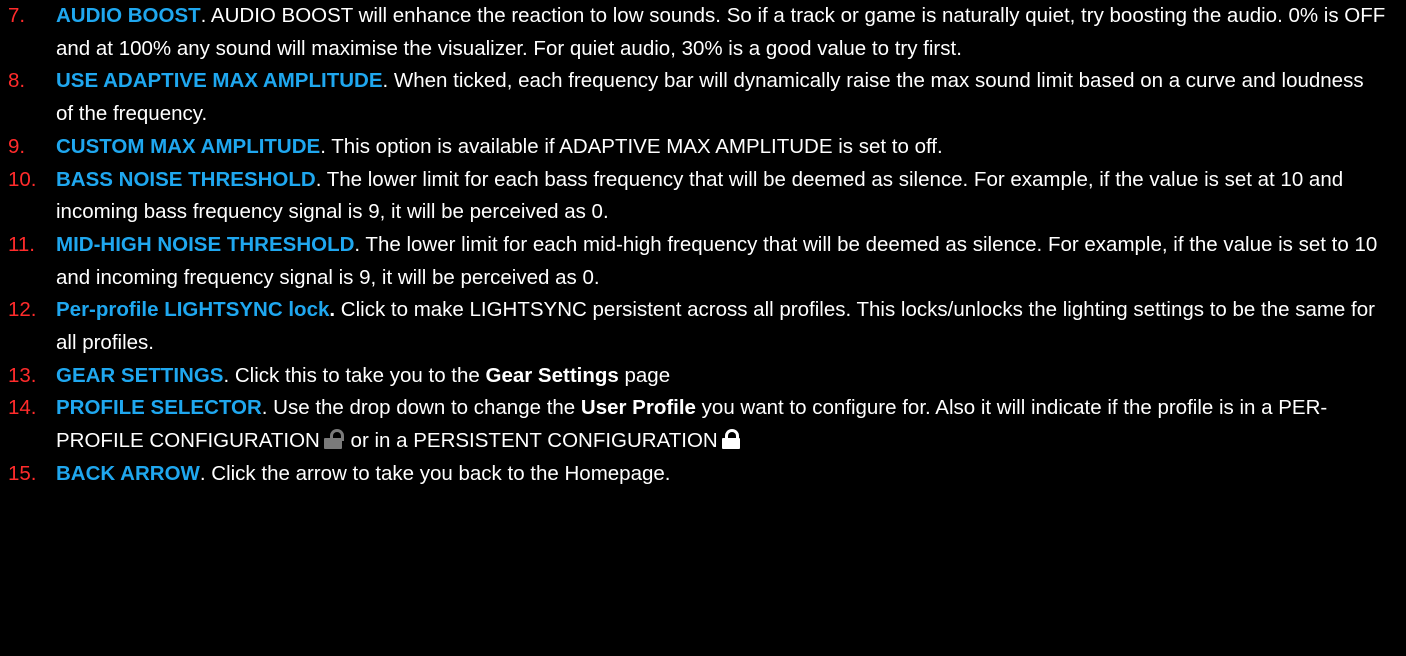 This screenshot has width=1406, height=656. What do you see at coordinates (730, 439) in the screenshot?
I see `locked-padlock-icon` at bounding box center [730, 439].